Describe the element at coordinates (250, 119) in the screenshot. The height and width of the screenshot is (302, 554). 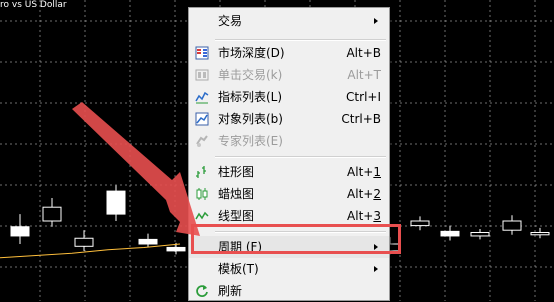
I see `menu-item-label: 对象列表(b)` at that location.